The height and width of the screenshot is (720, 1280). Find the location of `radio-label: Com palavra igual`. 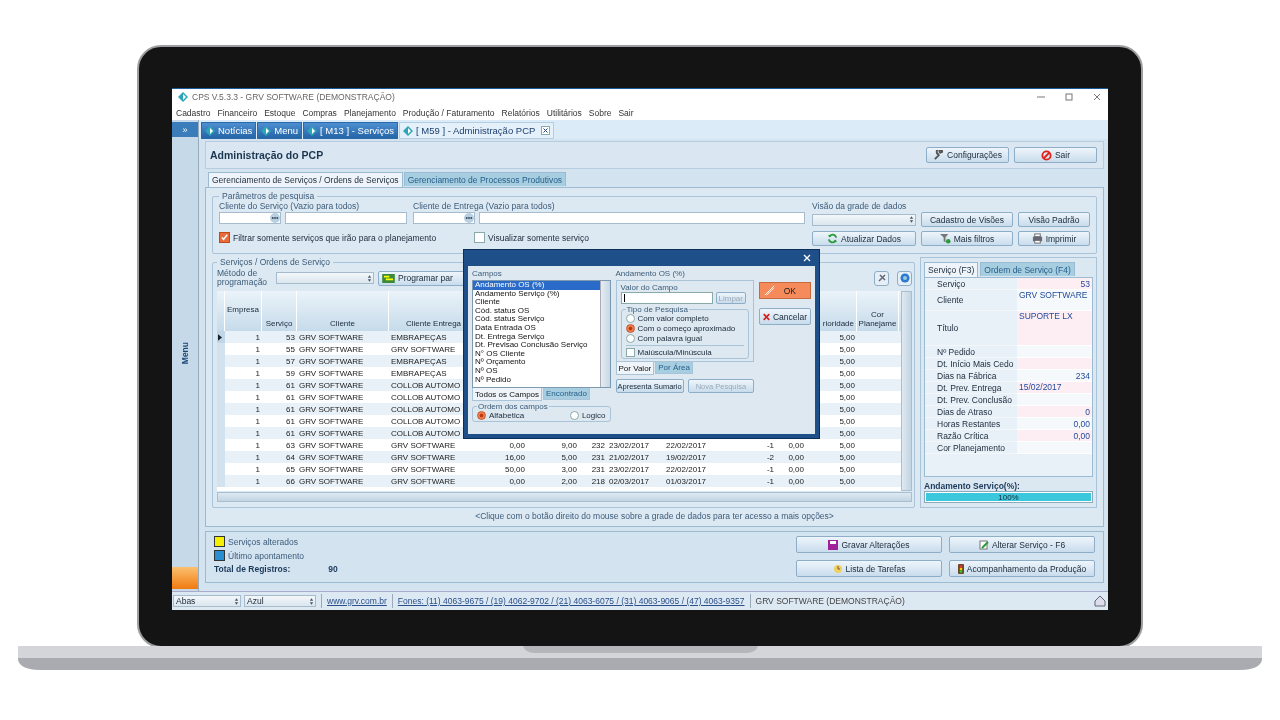

radio-label: Com palavra igual is located at coordinates (669, 338).